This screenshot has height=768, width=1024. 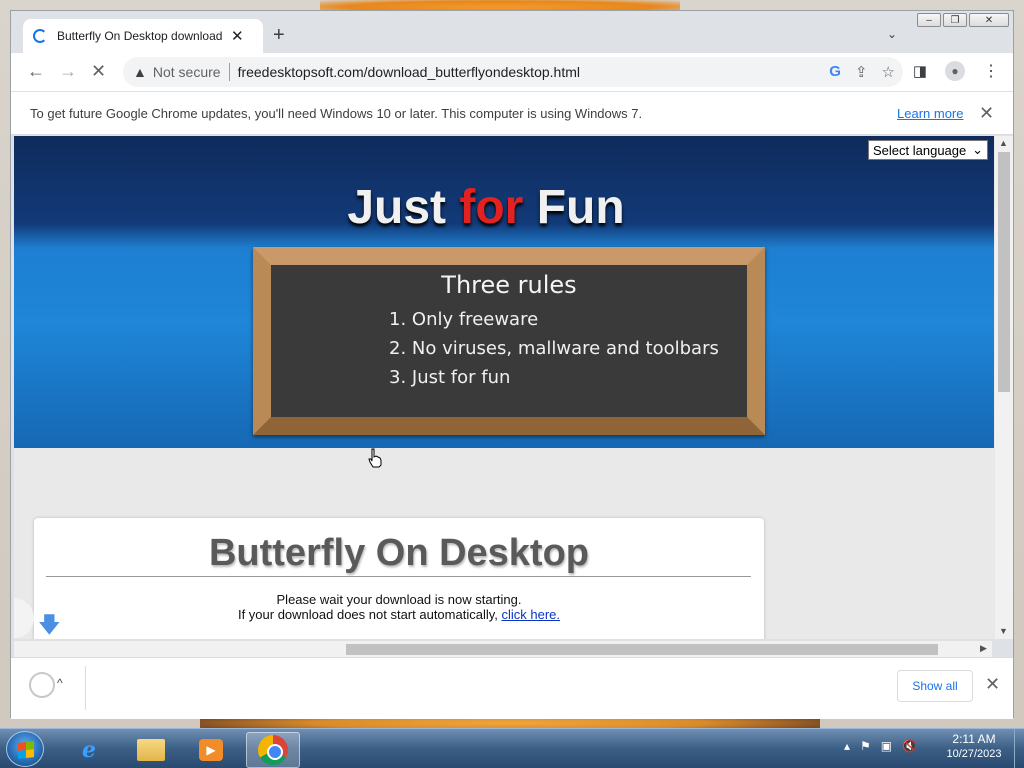 I want to click on side-widget, so click(x=24, y=618).